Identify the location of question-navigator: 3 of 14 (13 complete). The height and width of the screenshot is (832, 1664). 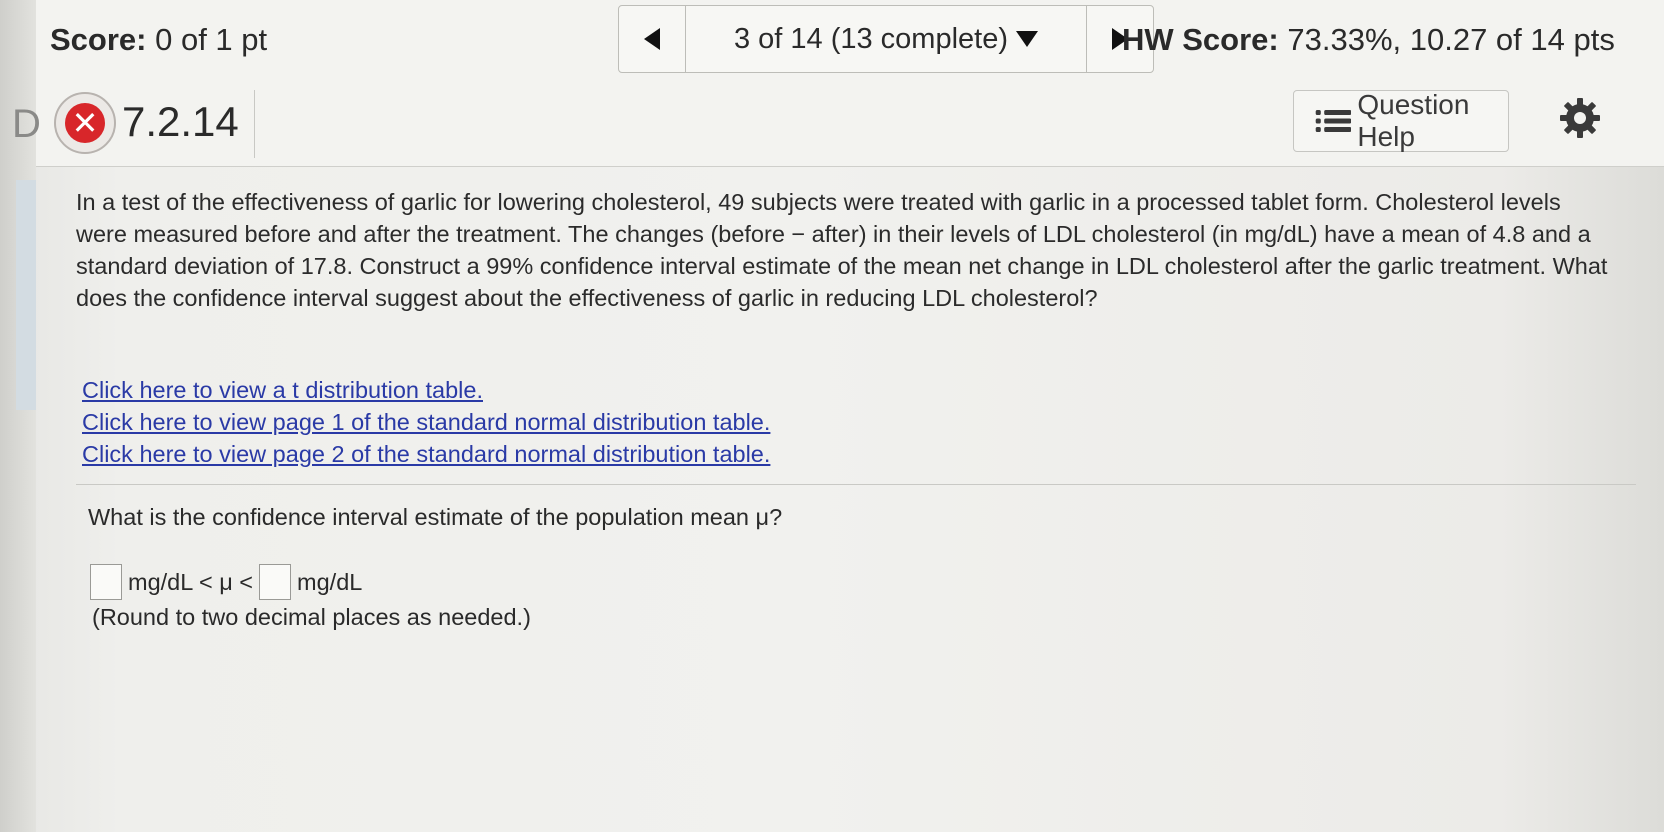
(886, 39).